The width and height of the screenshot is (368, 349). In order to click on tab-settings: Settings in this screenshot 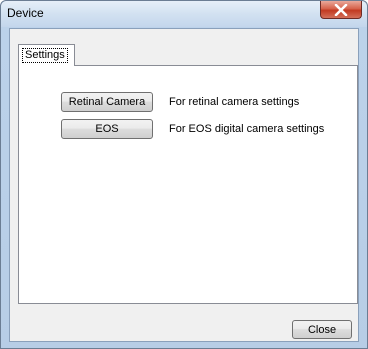, I will do `click(46, 55)`.